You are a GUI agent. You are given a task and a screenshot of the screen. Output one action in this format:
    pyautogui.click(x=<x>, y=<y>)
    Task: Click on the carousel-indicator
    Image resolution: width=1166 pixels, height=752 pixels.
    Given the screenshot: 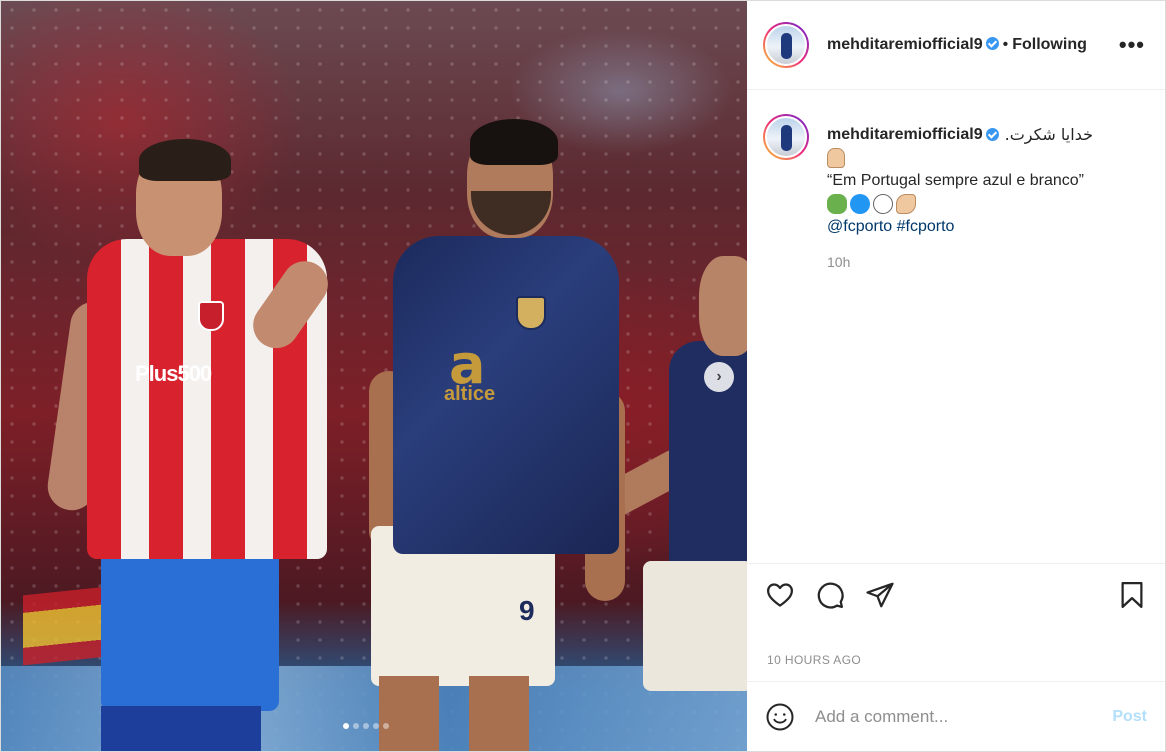 What is the action you would take?
    pyautogui.click(x=366, y=726)
    